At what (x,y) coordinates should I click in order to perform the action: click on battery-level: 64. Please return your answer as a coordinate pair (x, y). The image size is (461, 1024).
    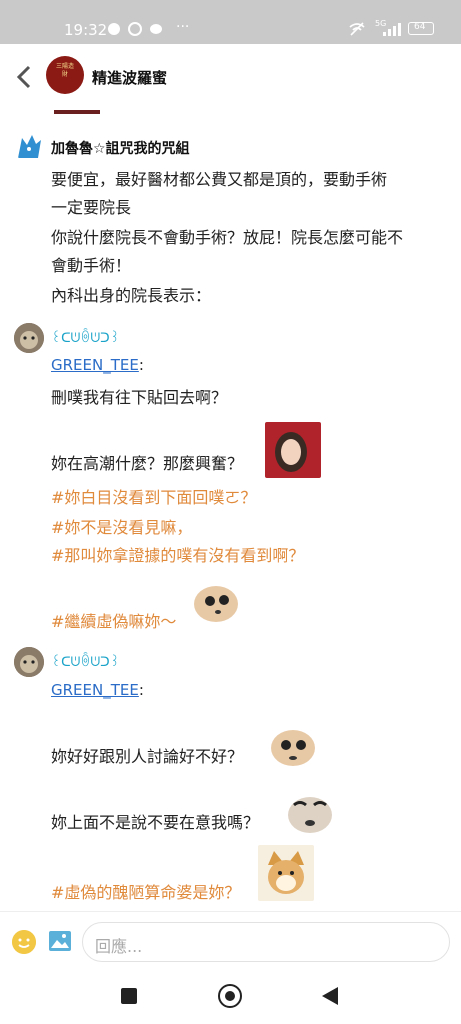
    Looking at the image, I should click on (420, 27).